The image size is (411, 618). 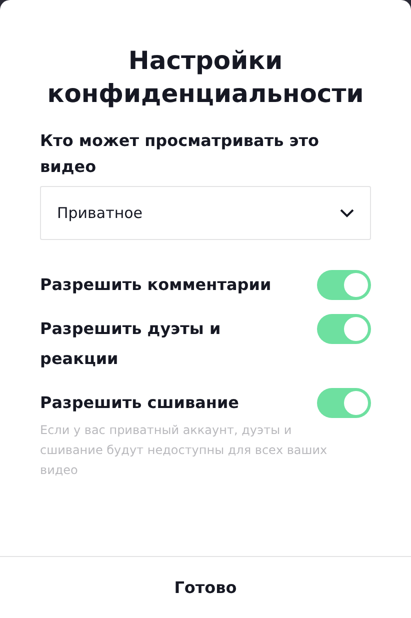 I want to click on toggle-label: Разрешить дуэты и реакции, so click(x=131, y=344).